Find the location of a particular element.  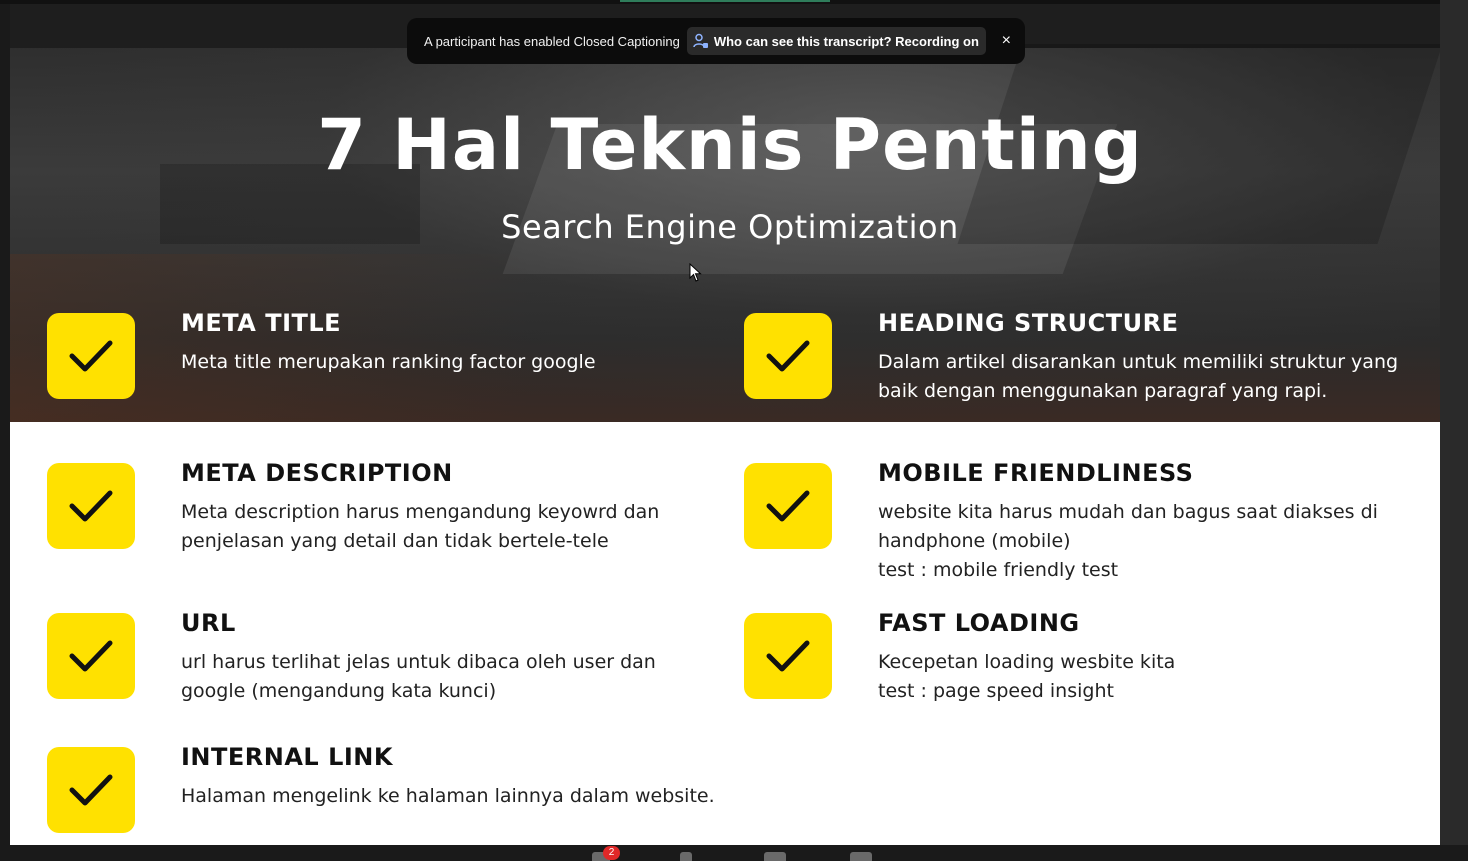

item-title: META TITLE is located at coordinates (261, 323).